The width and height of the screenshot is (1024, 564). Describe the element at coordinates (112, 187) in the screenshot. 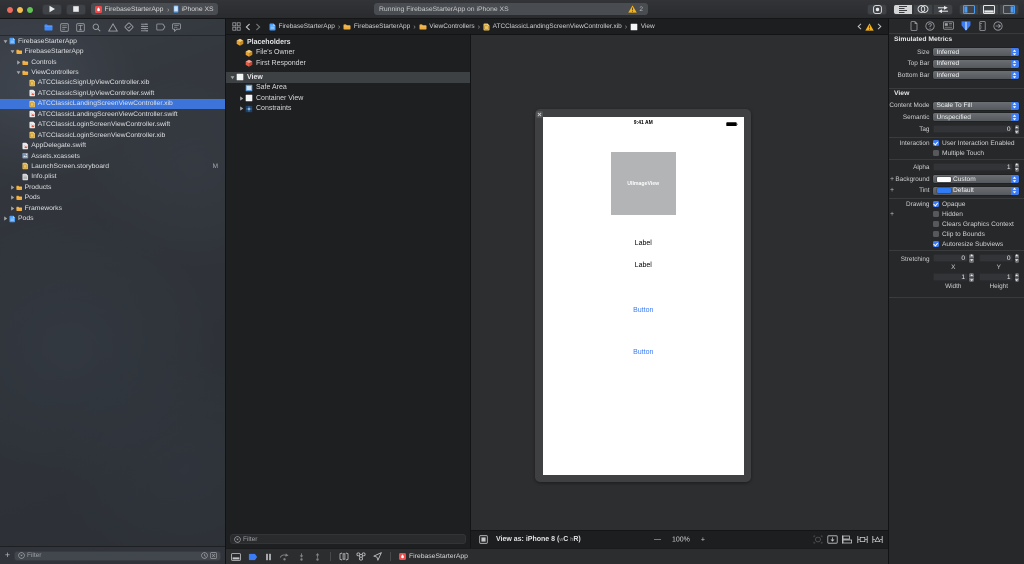

I see `file-row-products: Products` at that location.